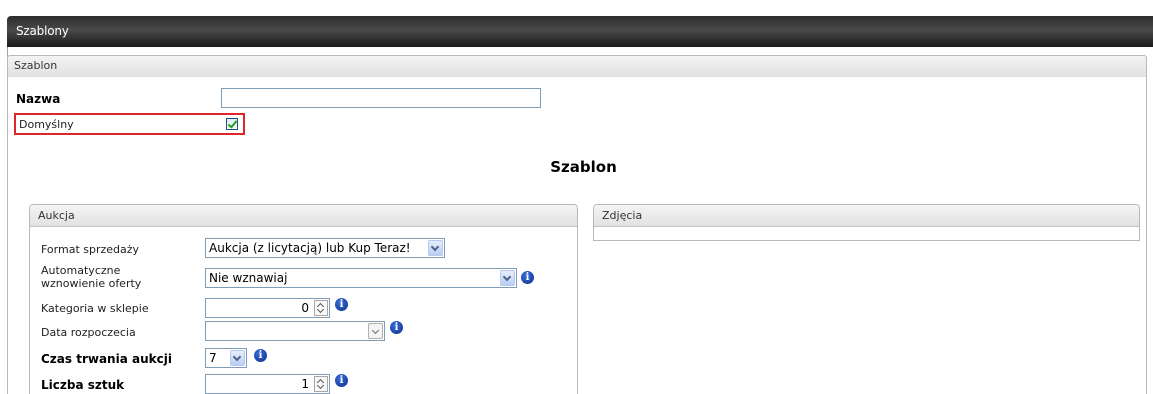  What do you see at coordinates (583, 167) in the screenshot?
I see `page-heading: Szablon` at bounding box center [583, 167].